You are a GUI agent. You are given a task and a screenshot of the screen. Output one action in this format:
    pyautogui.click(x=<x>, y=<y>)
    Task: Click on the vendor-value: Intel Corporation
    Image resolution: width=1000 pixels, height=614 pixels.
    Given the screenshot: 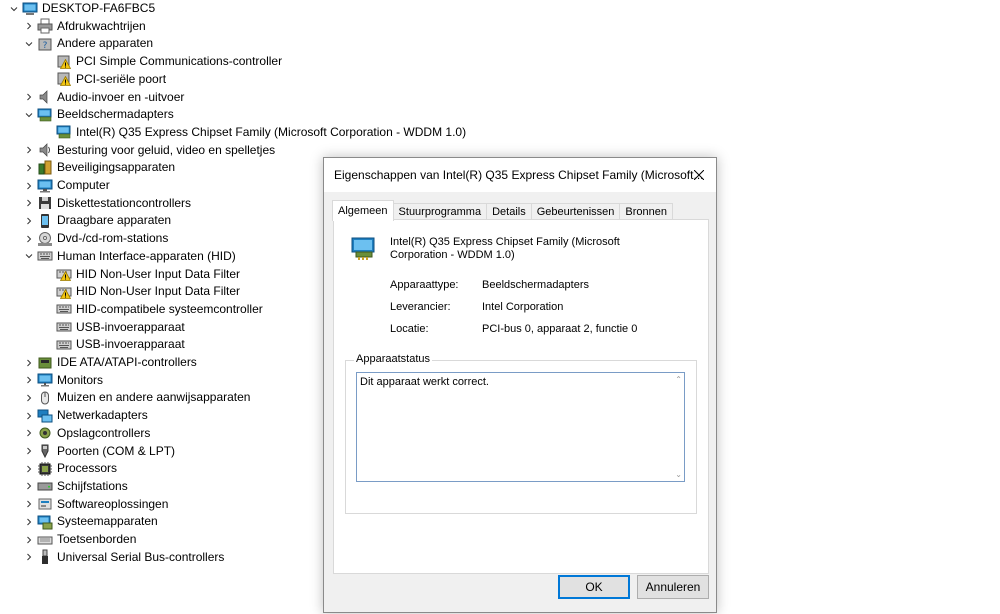 What is the action you would take?
    pyautogui.click(x=523, y=307)
    